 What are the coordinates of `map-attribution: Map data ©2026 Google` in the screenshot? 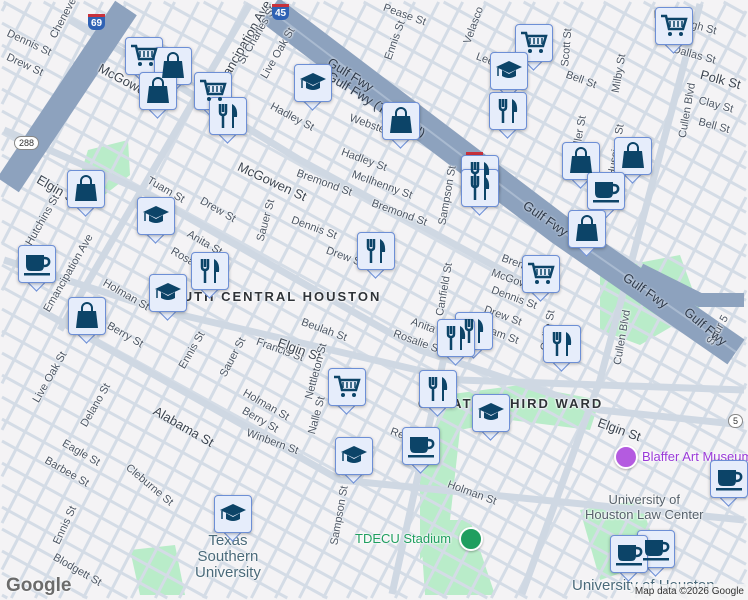 It's located at (689, 592).